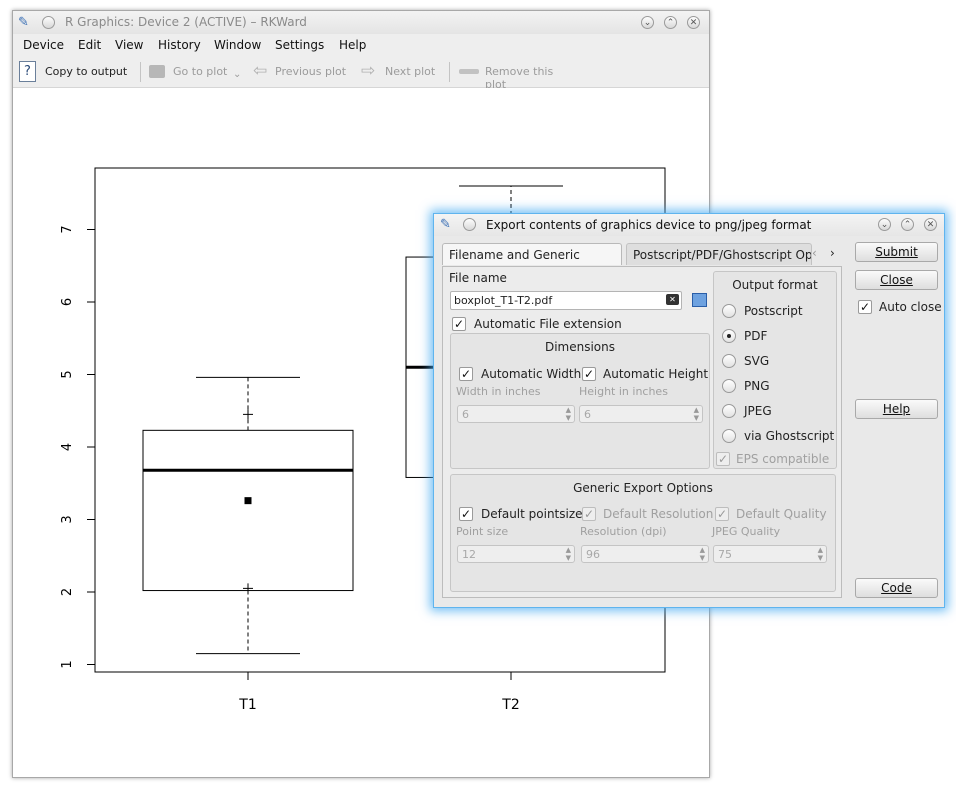  Describe the element at coordinates (67, 374) in the screenshot. I see `y-tick-label: 5` at that location.